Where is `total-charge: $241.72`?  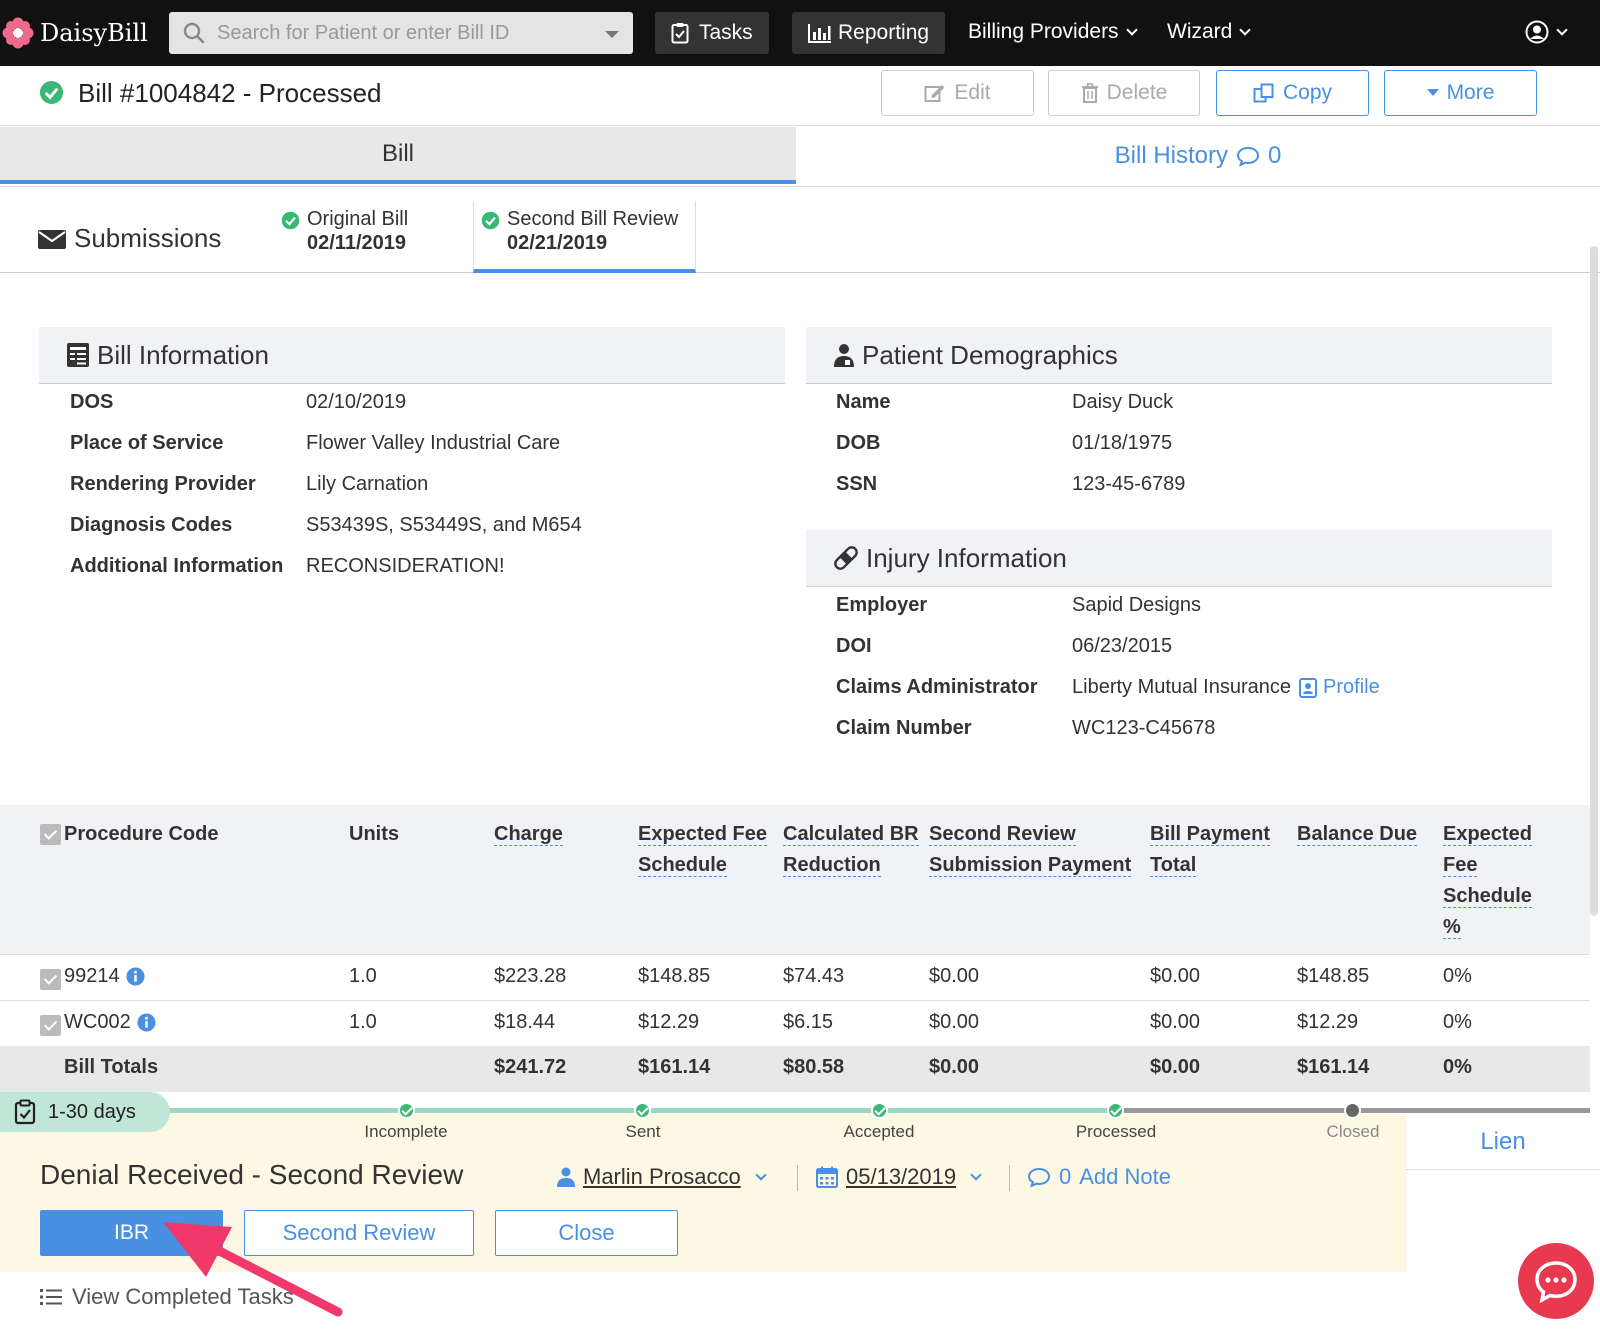 total-charge: $241.72 is located at coordinates (530, 1067).